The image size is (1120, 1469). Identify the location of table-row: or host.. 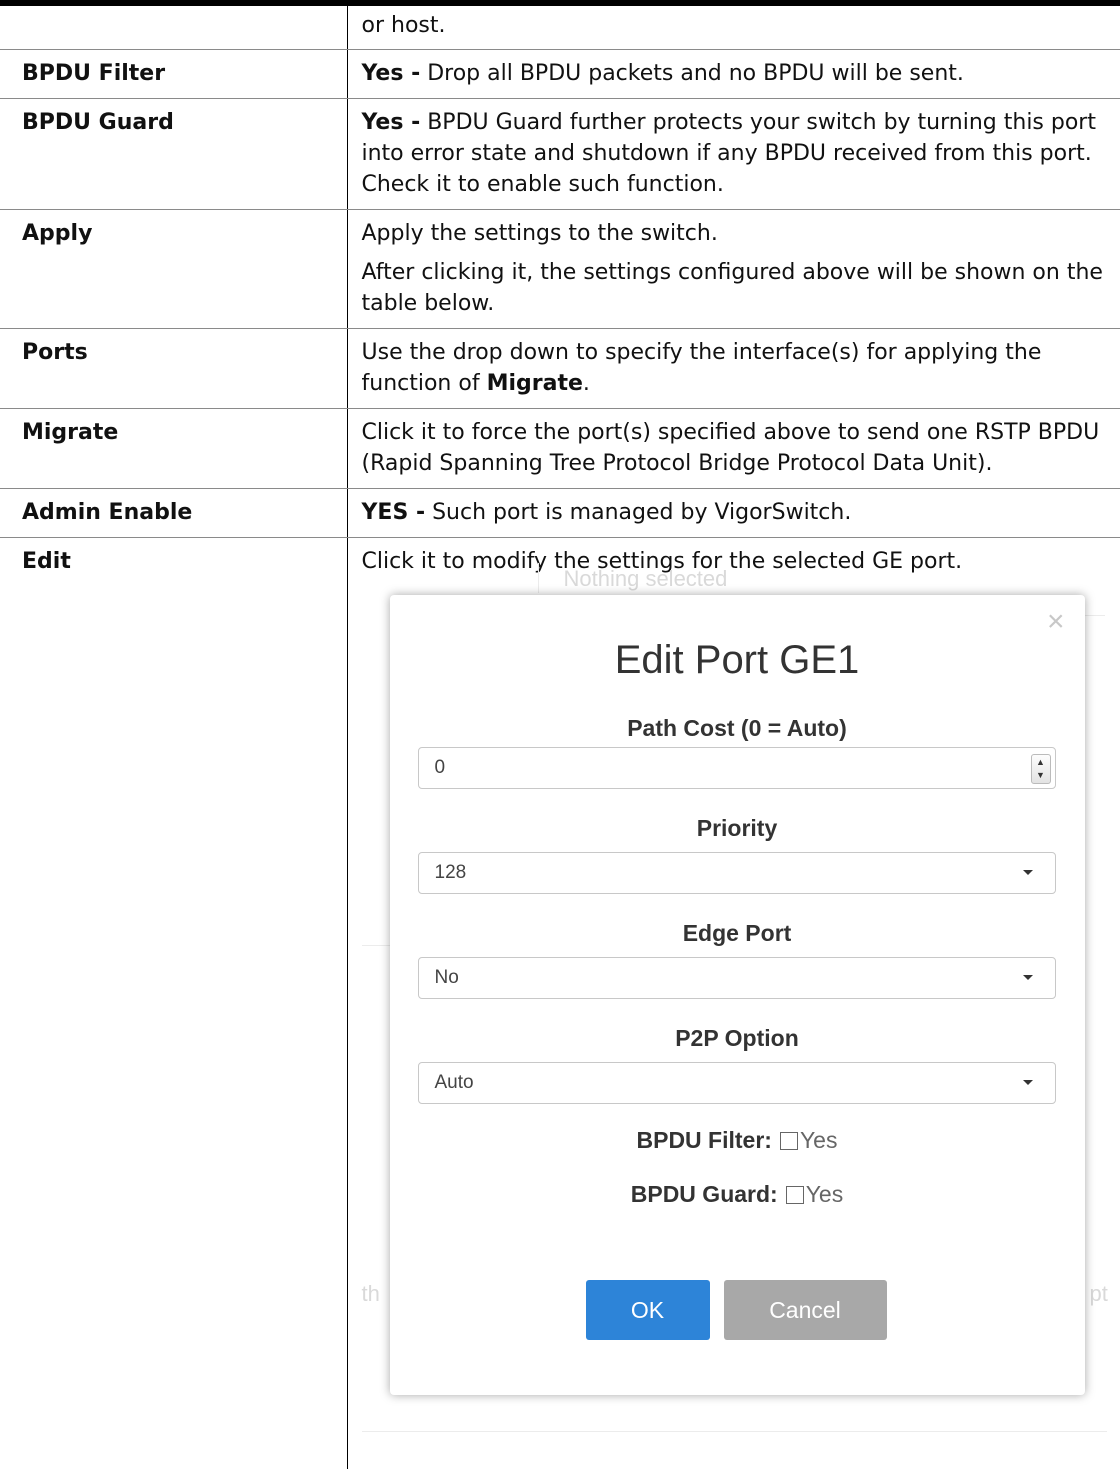
(560, 28).